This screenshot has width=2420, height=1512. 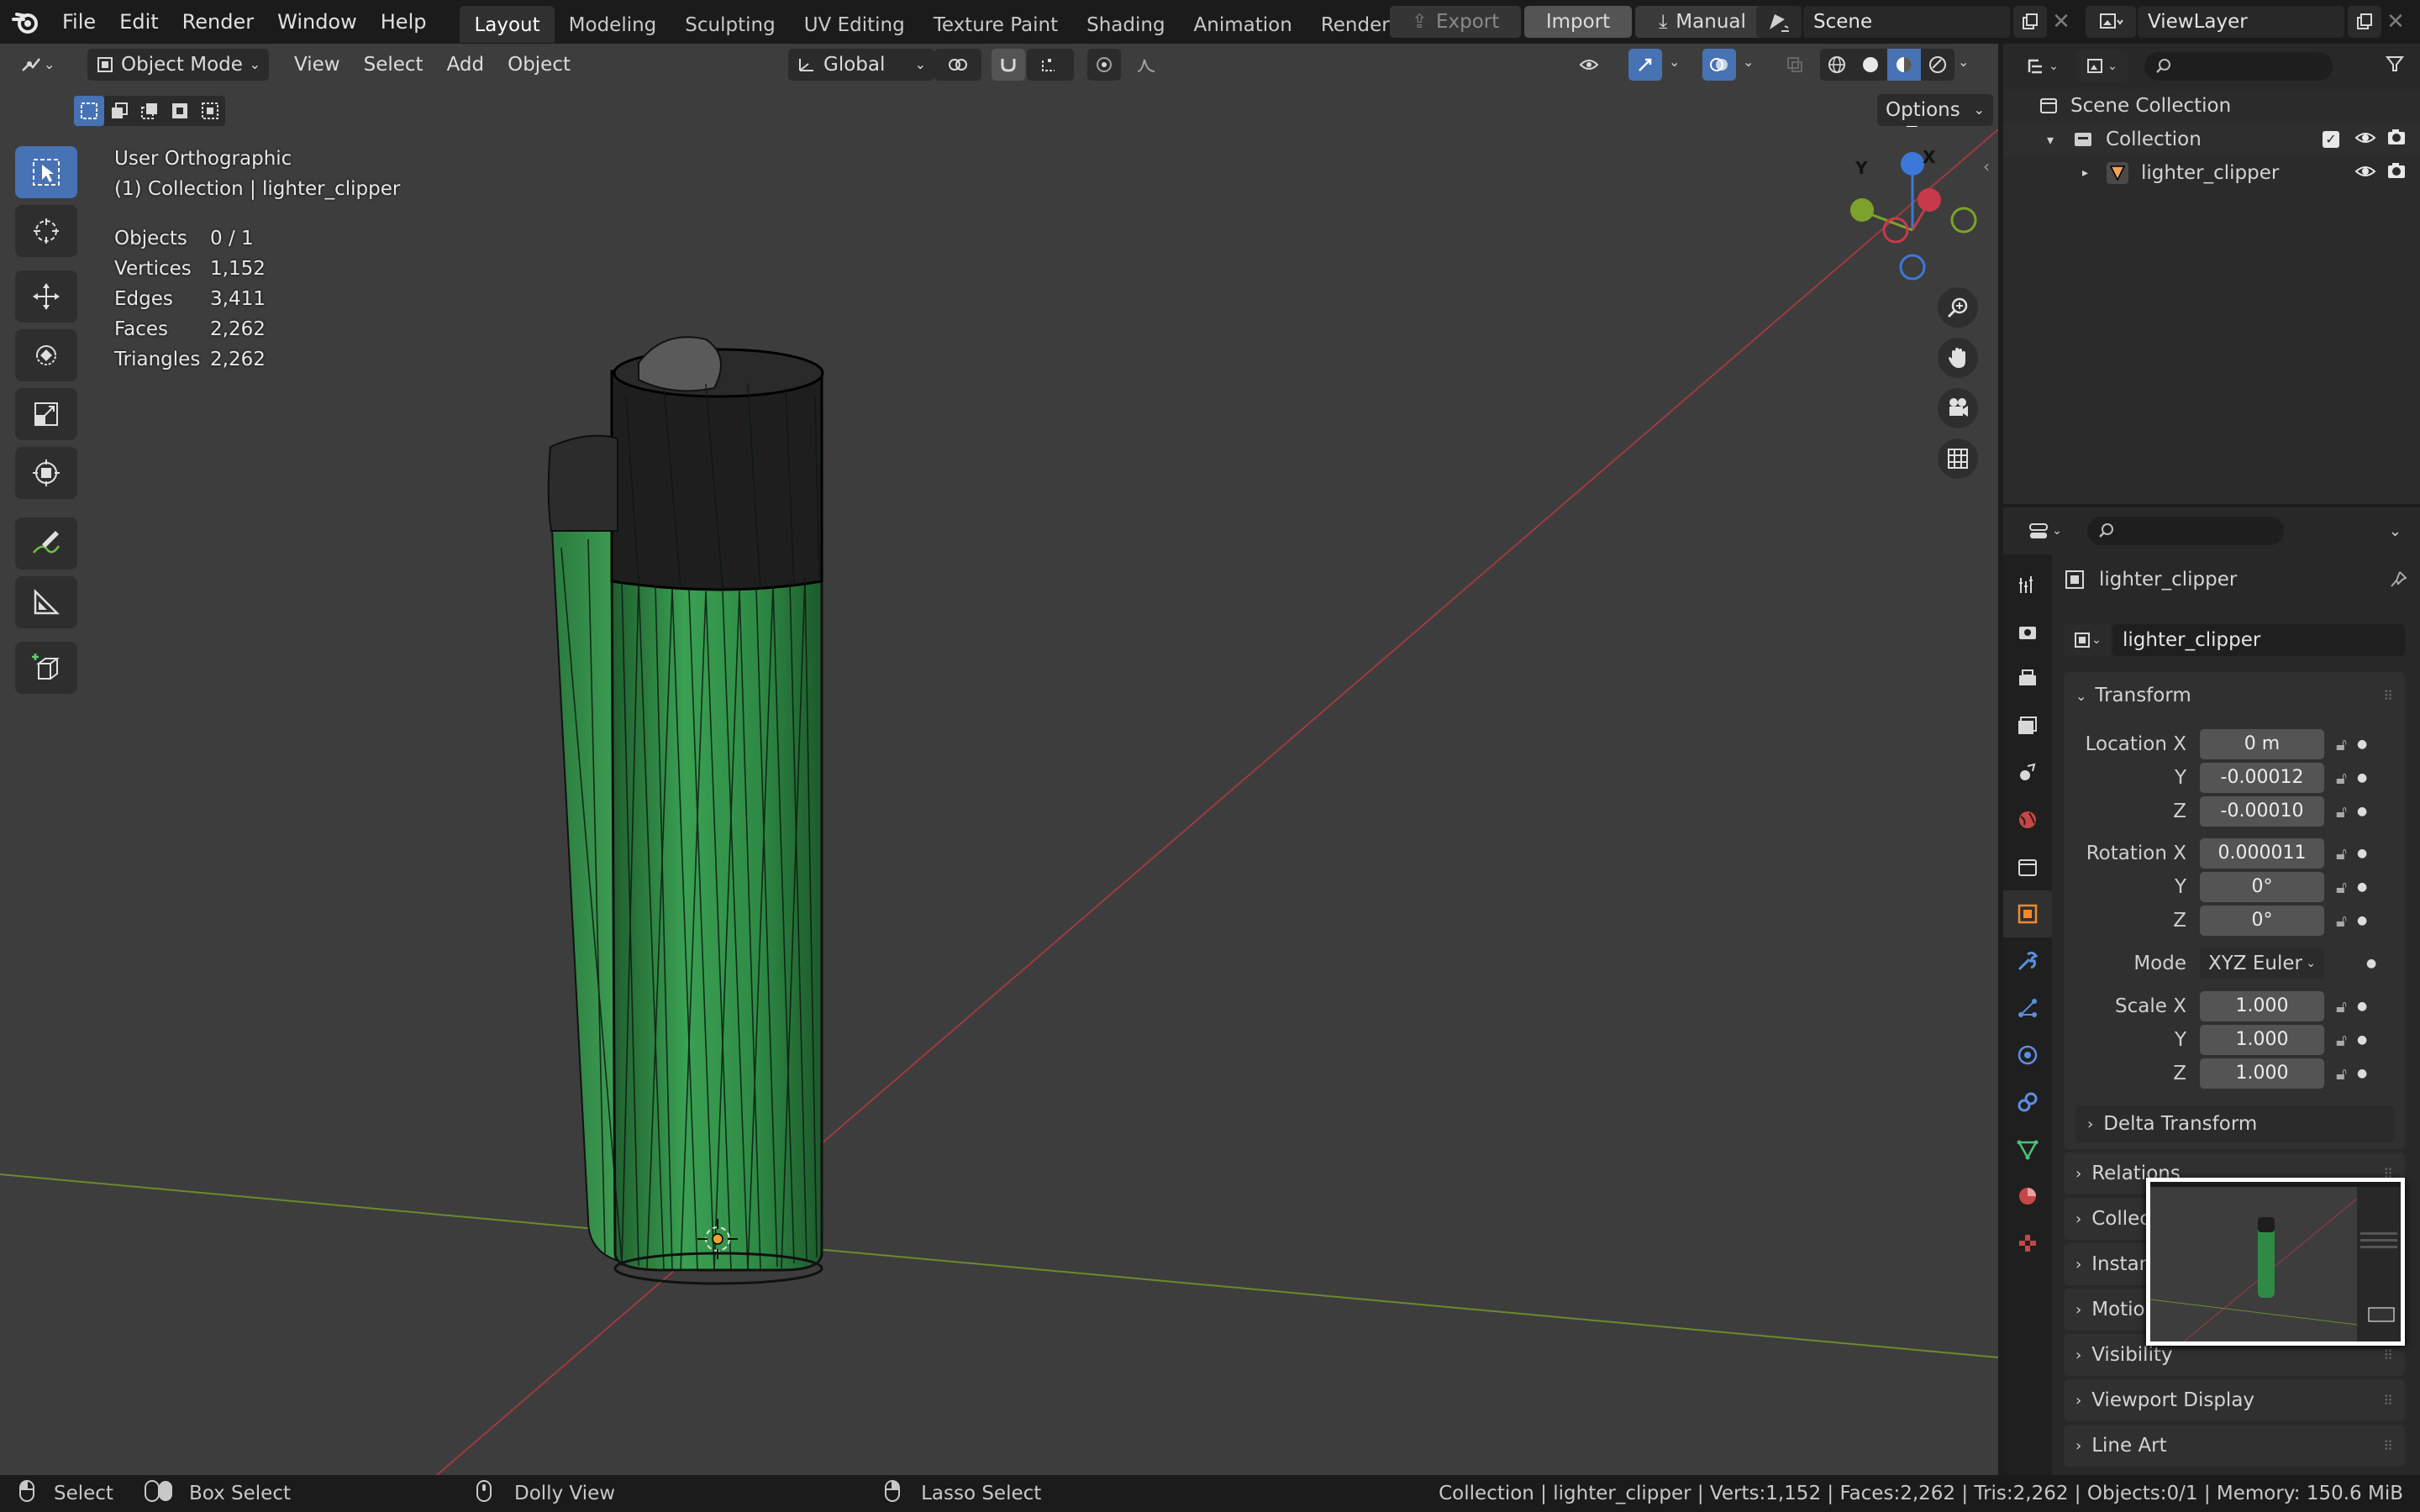 What do you see at coordinates (1907, 22) in the screenshot?
I see `scene-name-field: Scene` at bounding box center [1907, 22].